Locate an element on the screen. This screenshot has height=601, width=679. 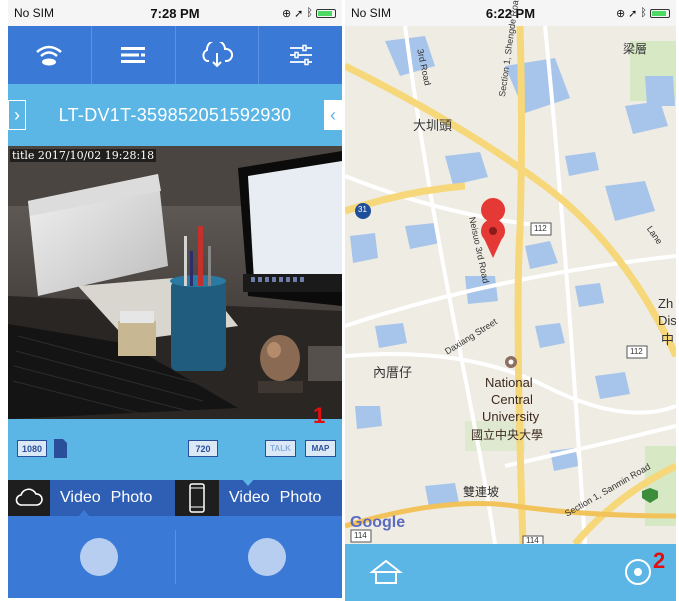
settings-button is located at coordinates (300, 55).